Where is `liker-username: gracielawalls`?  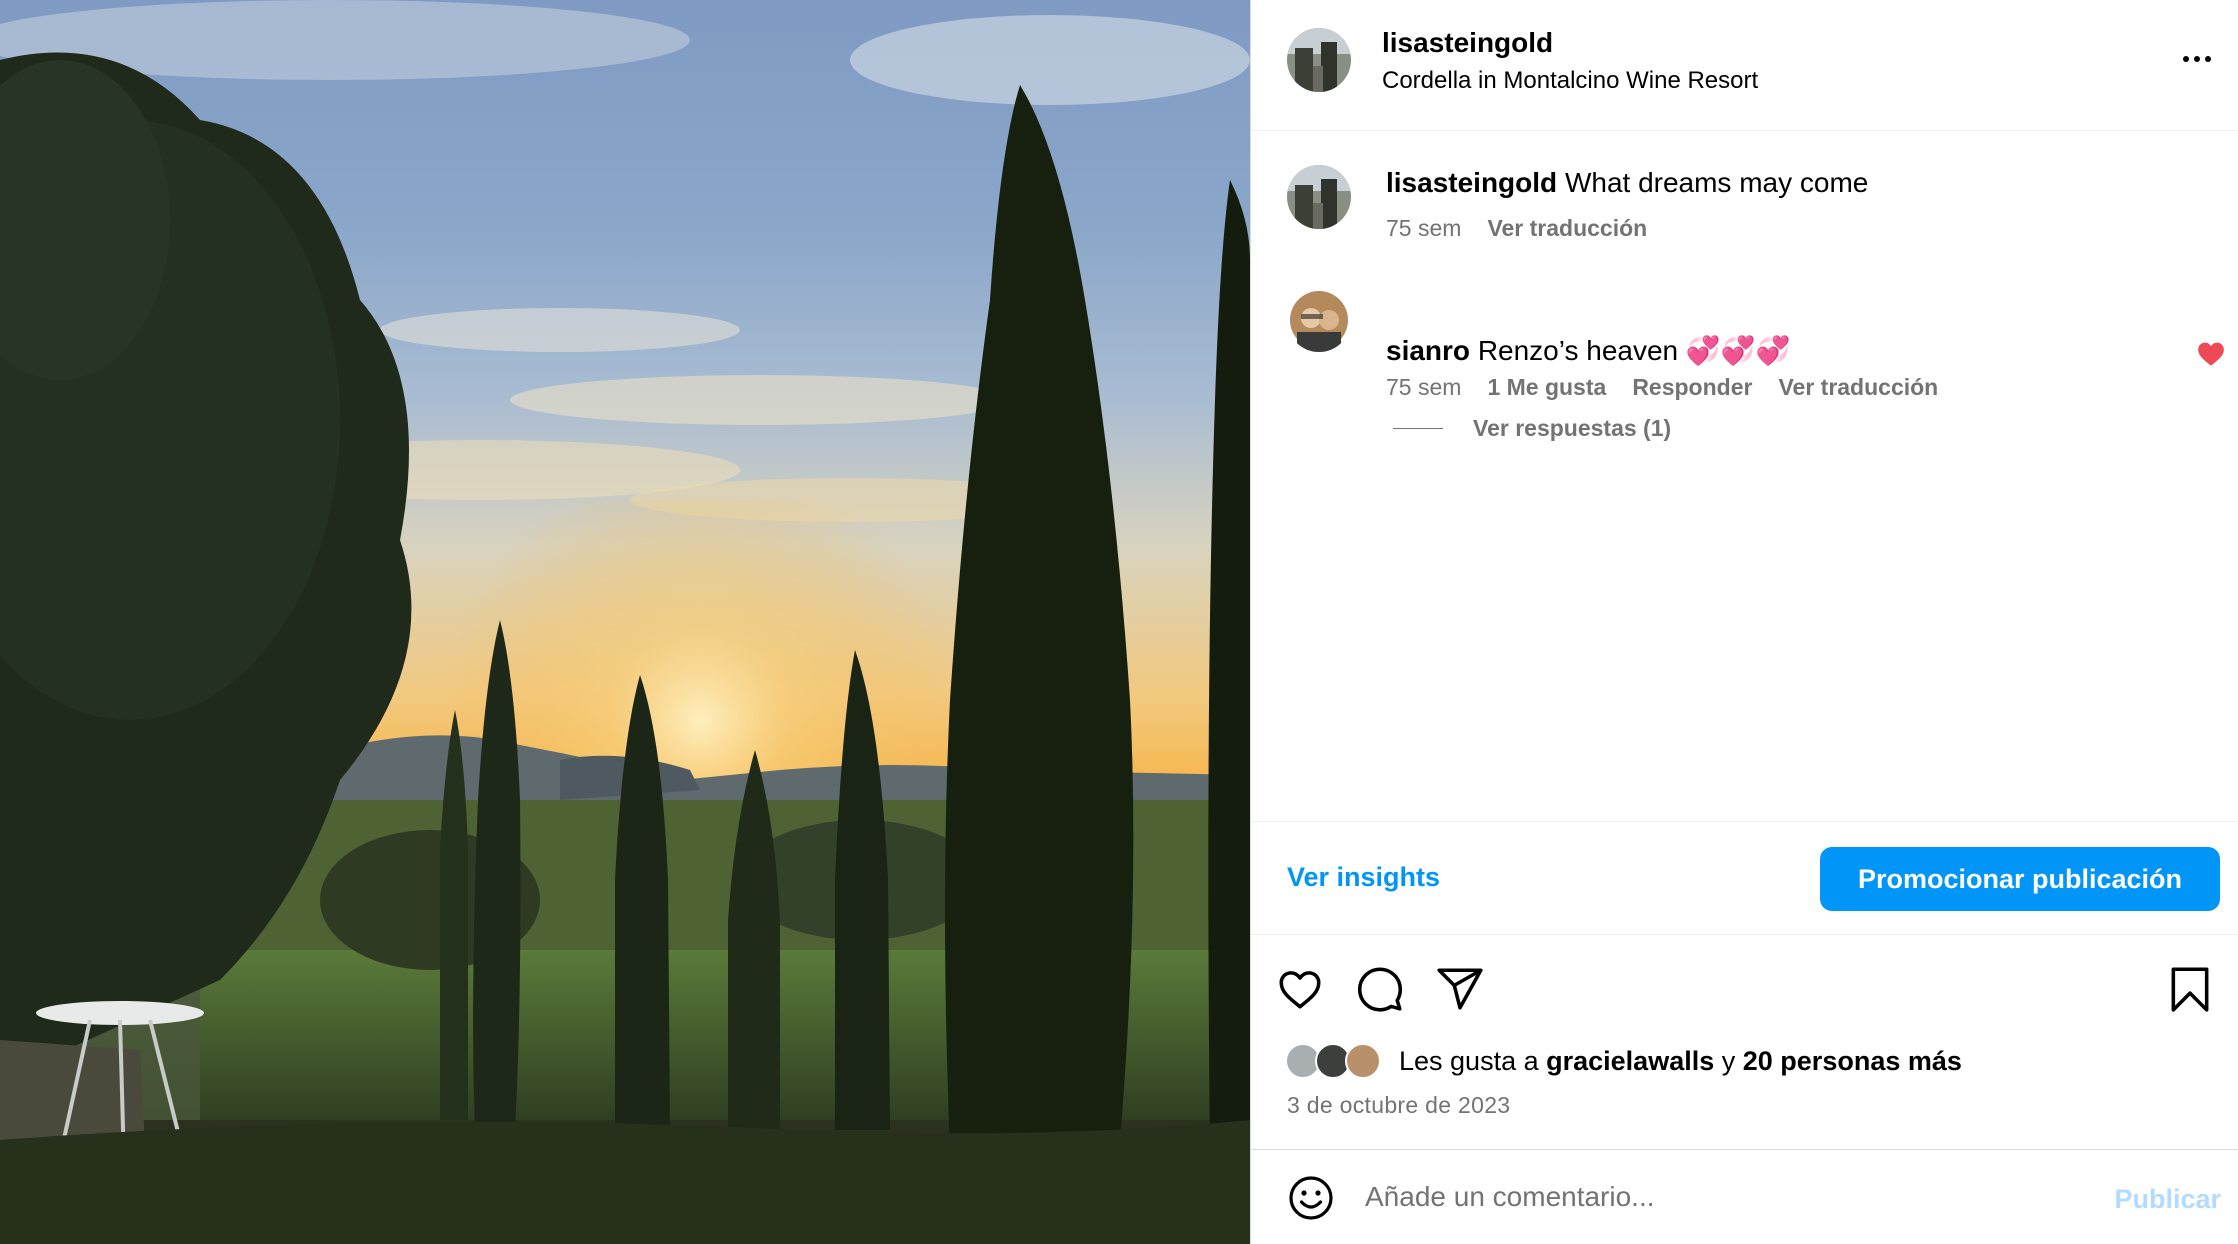 liker-username: gracielawalls is located at coordinates (1630, 1061).